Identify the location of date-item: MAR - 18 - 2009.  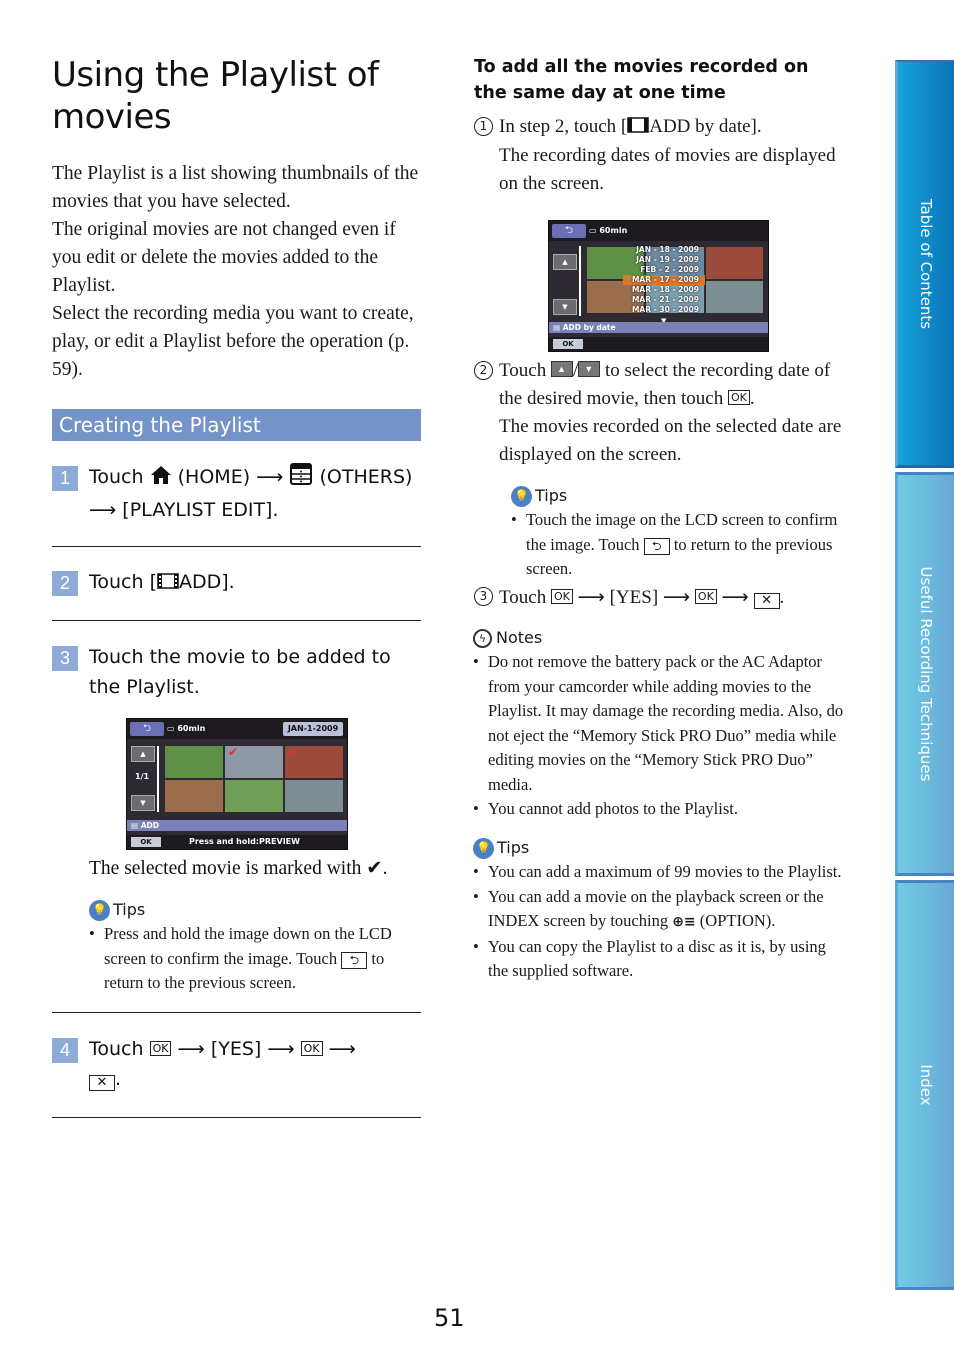
(664, 290).